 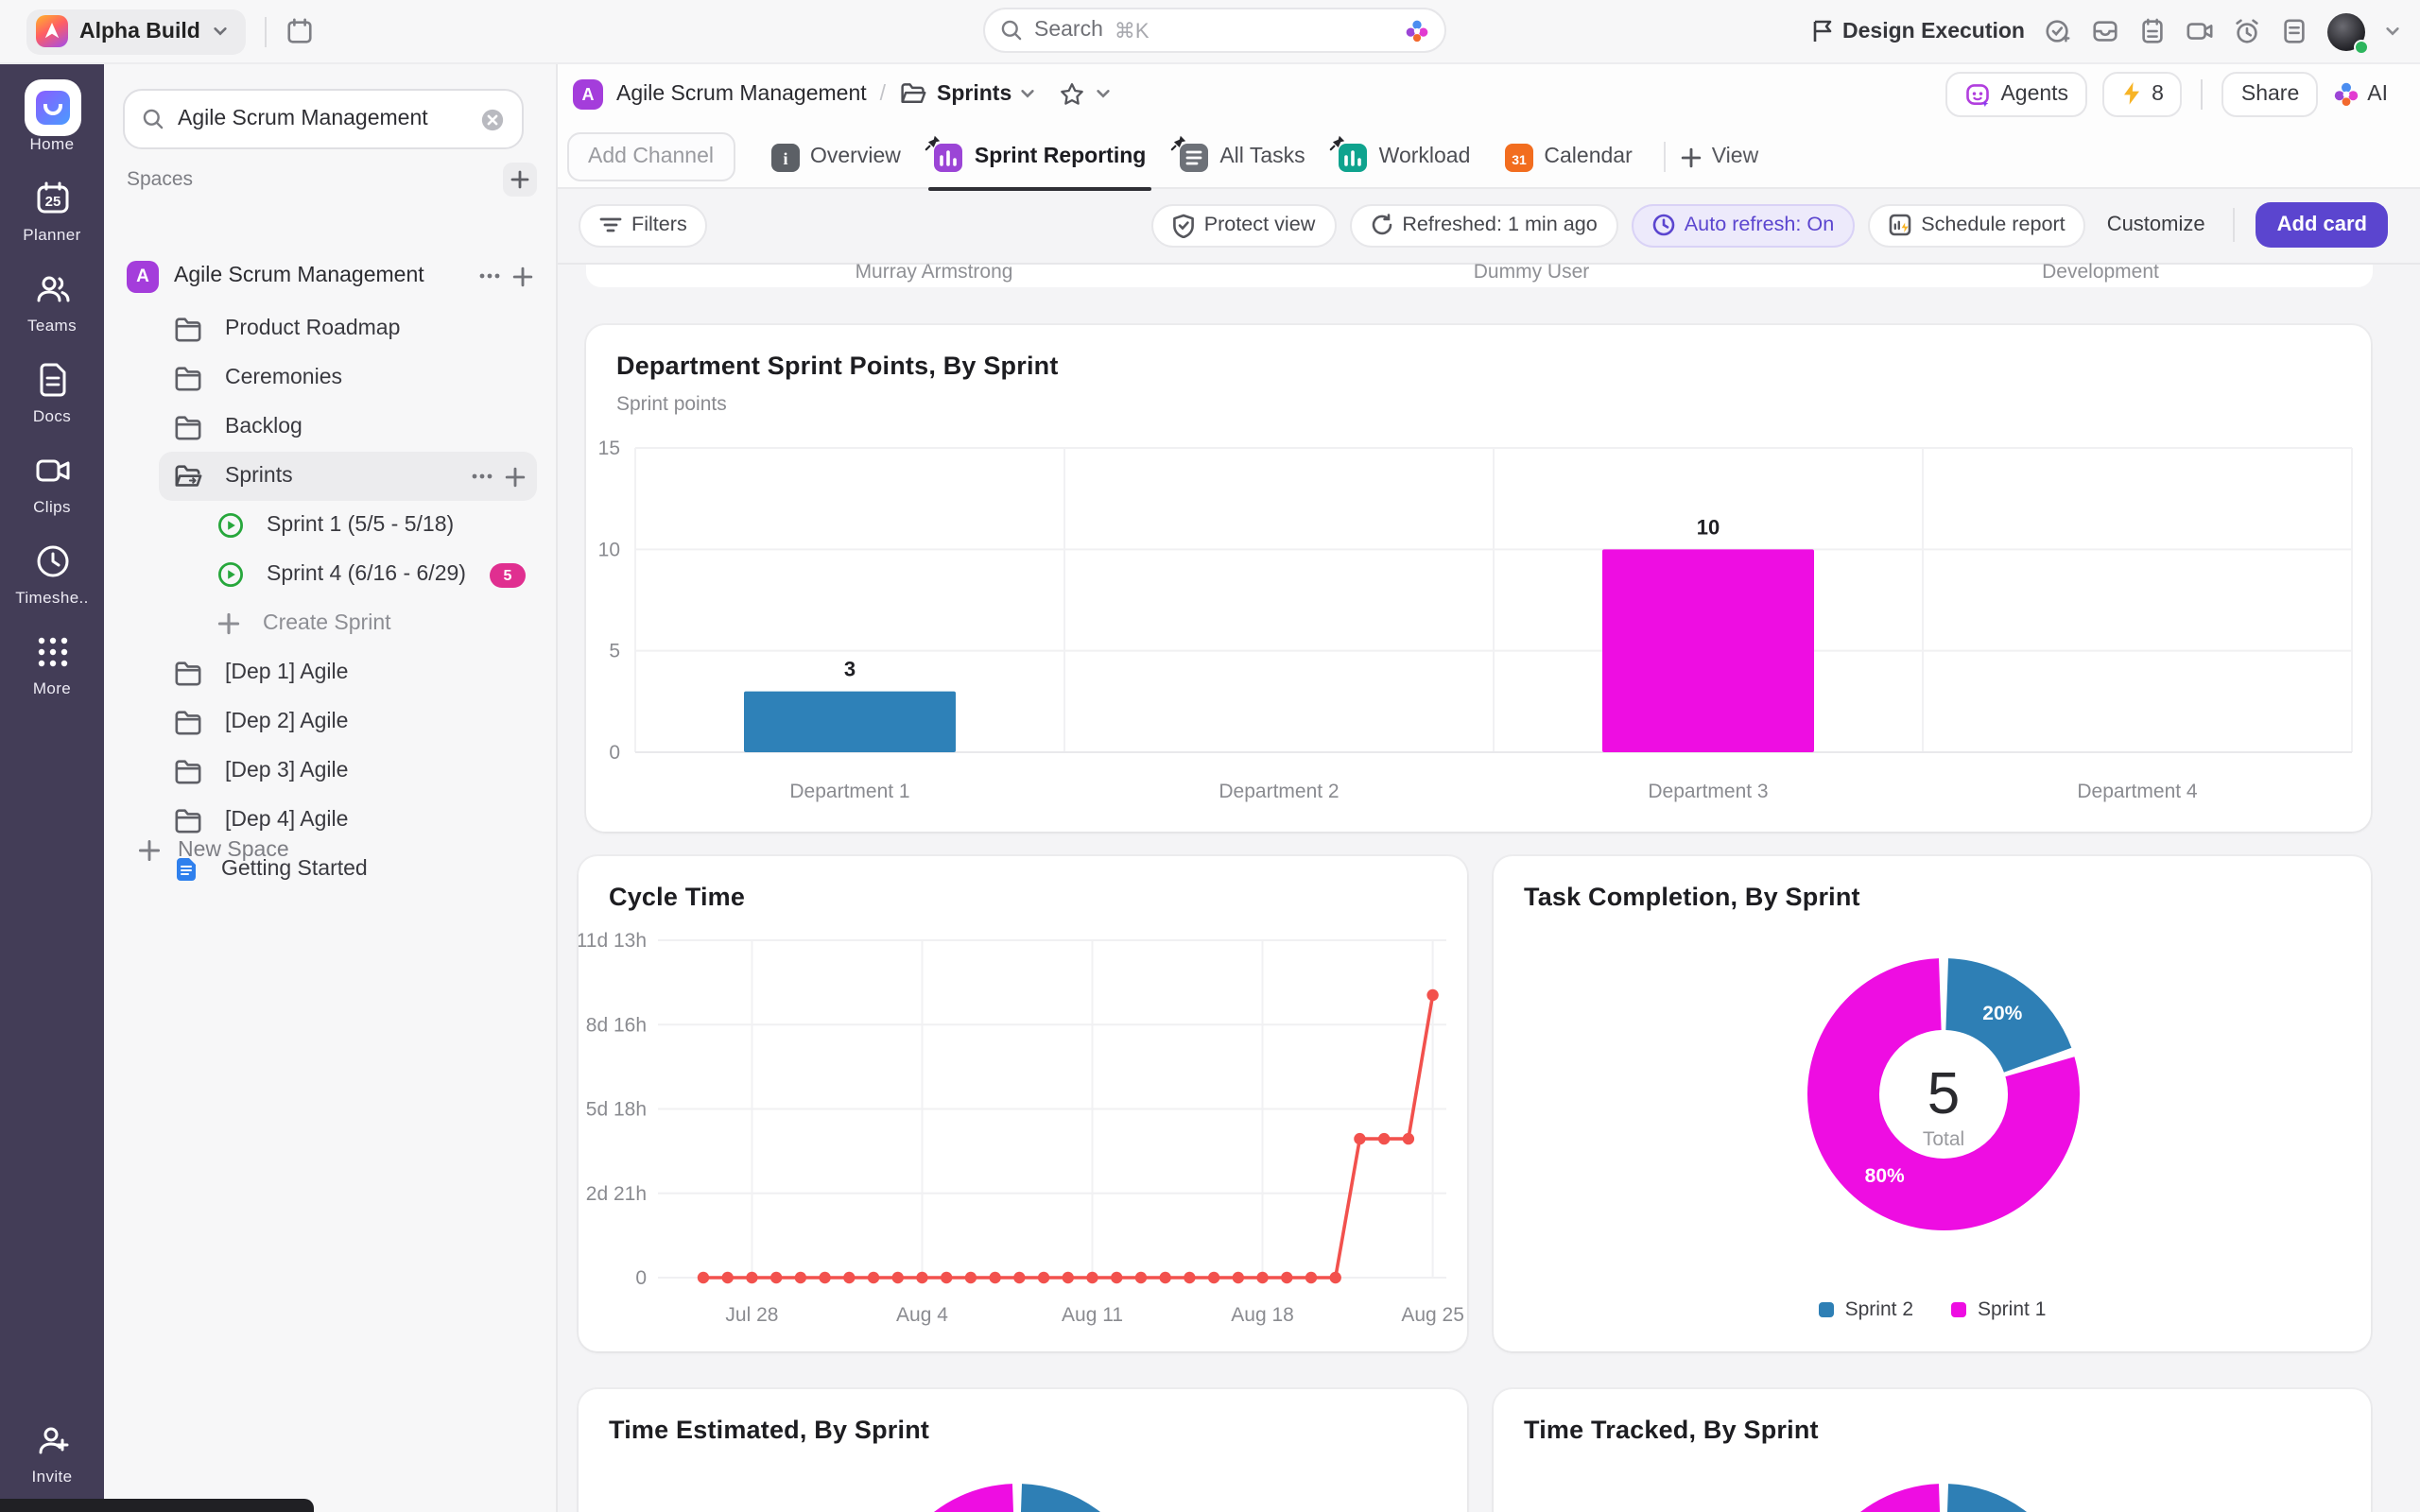 I want to click on customize-button: Customize, so click(x=2156, y=225).